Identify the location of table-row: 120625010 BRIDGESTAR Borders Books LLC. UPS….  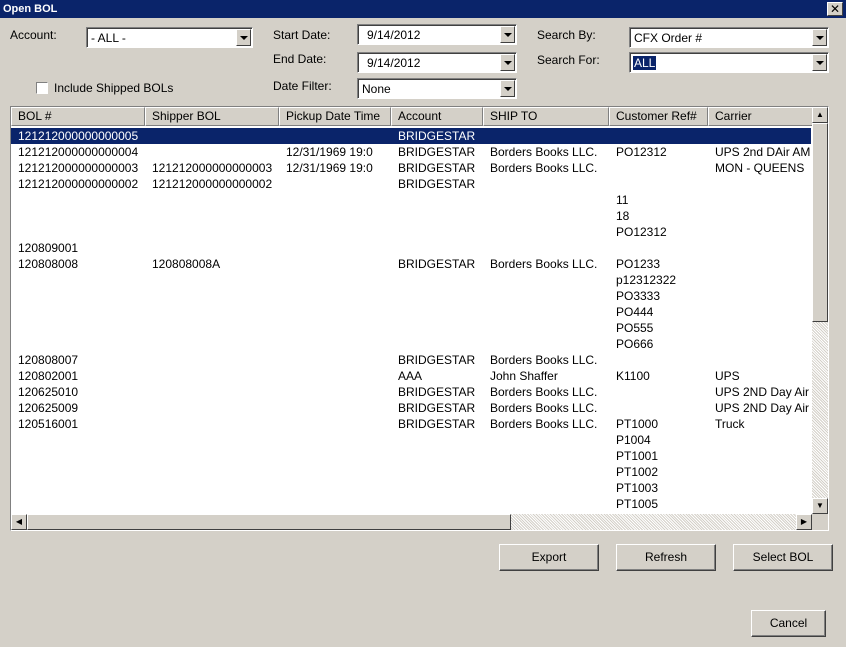
(411, 392).